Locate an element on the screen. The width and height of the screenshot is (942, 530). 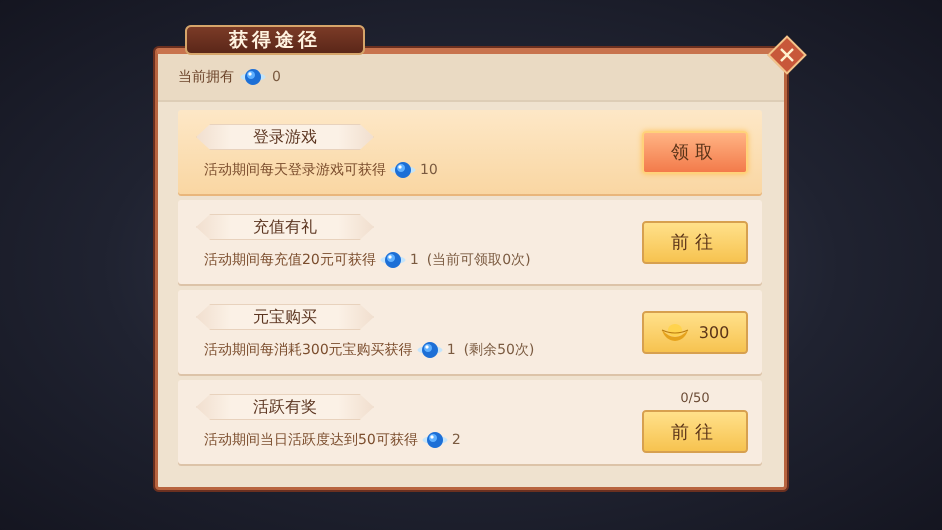
claim-button: 领取 is located at coordinates (695, 152).